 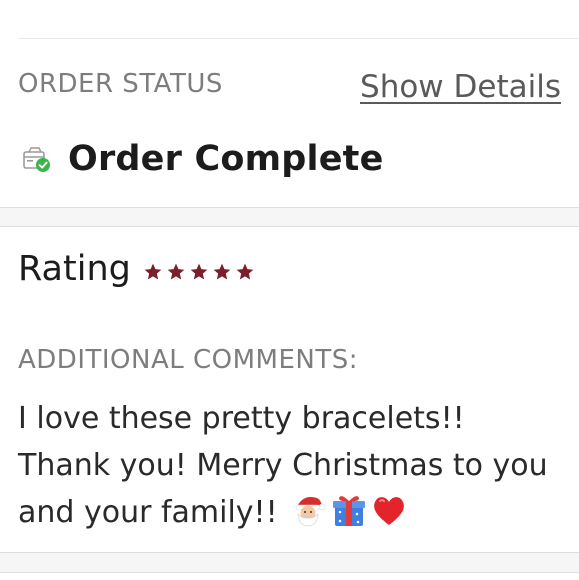 What do you see at coordinates (460, 87) in the screenshot?
I see `show-details-link: Show Details` at bounding box center [460, 87].